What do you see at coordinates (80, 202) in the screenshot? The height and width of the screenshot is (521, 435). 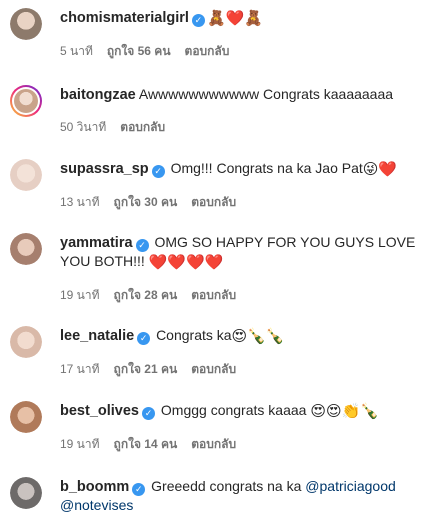 I see `comment-time: 13 นาที` at bounding box center [80, 202].